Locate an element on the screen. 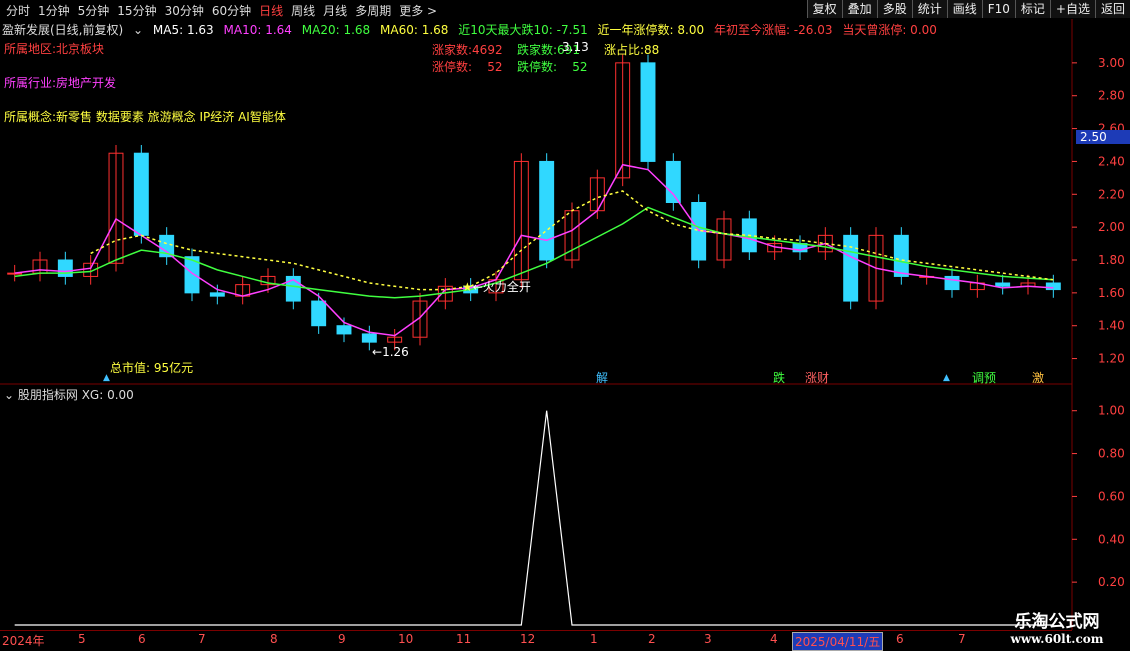  statistics-button: 统计 is located at coordinates (929, 9).